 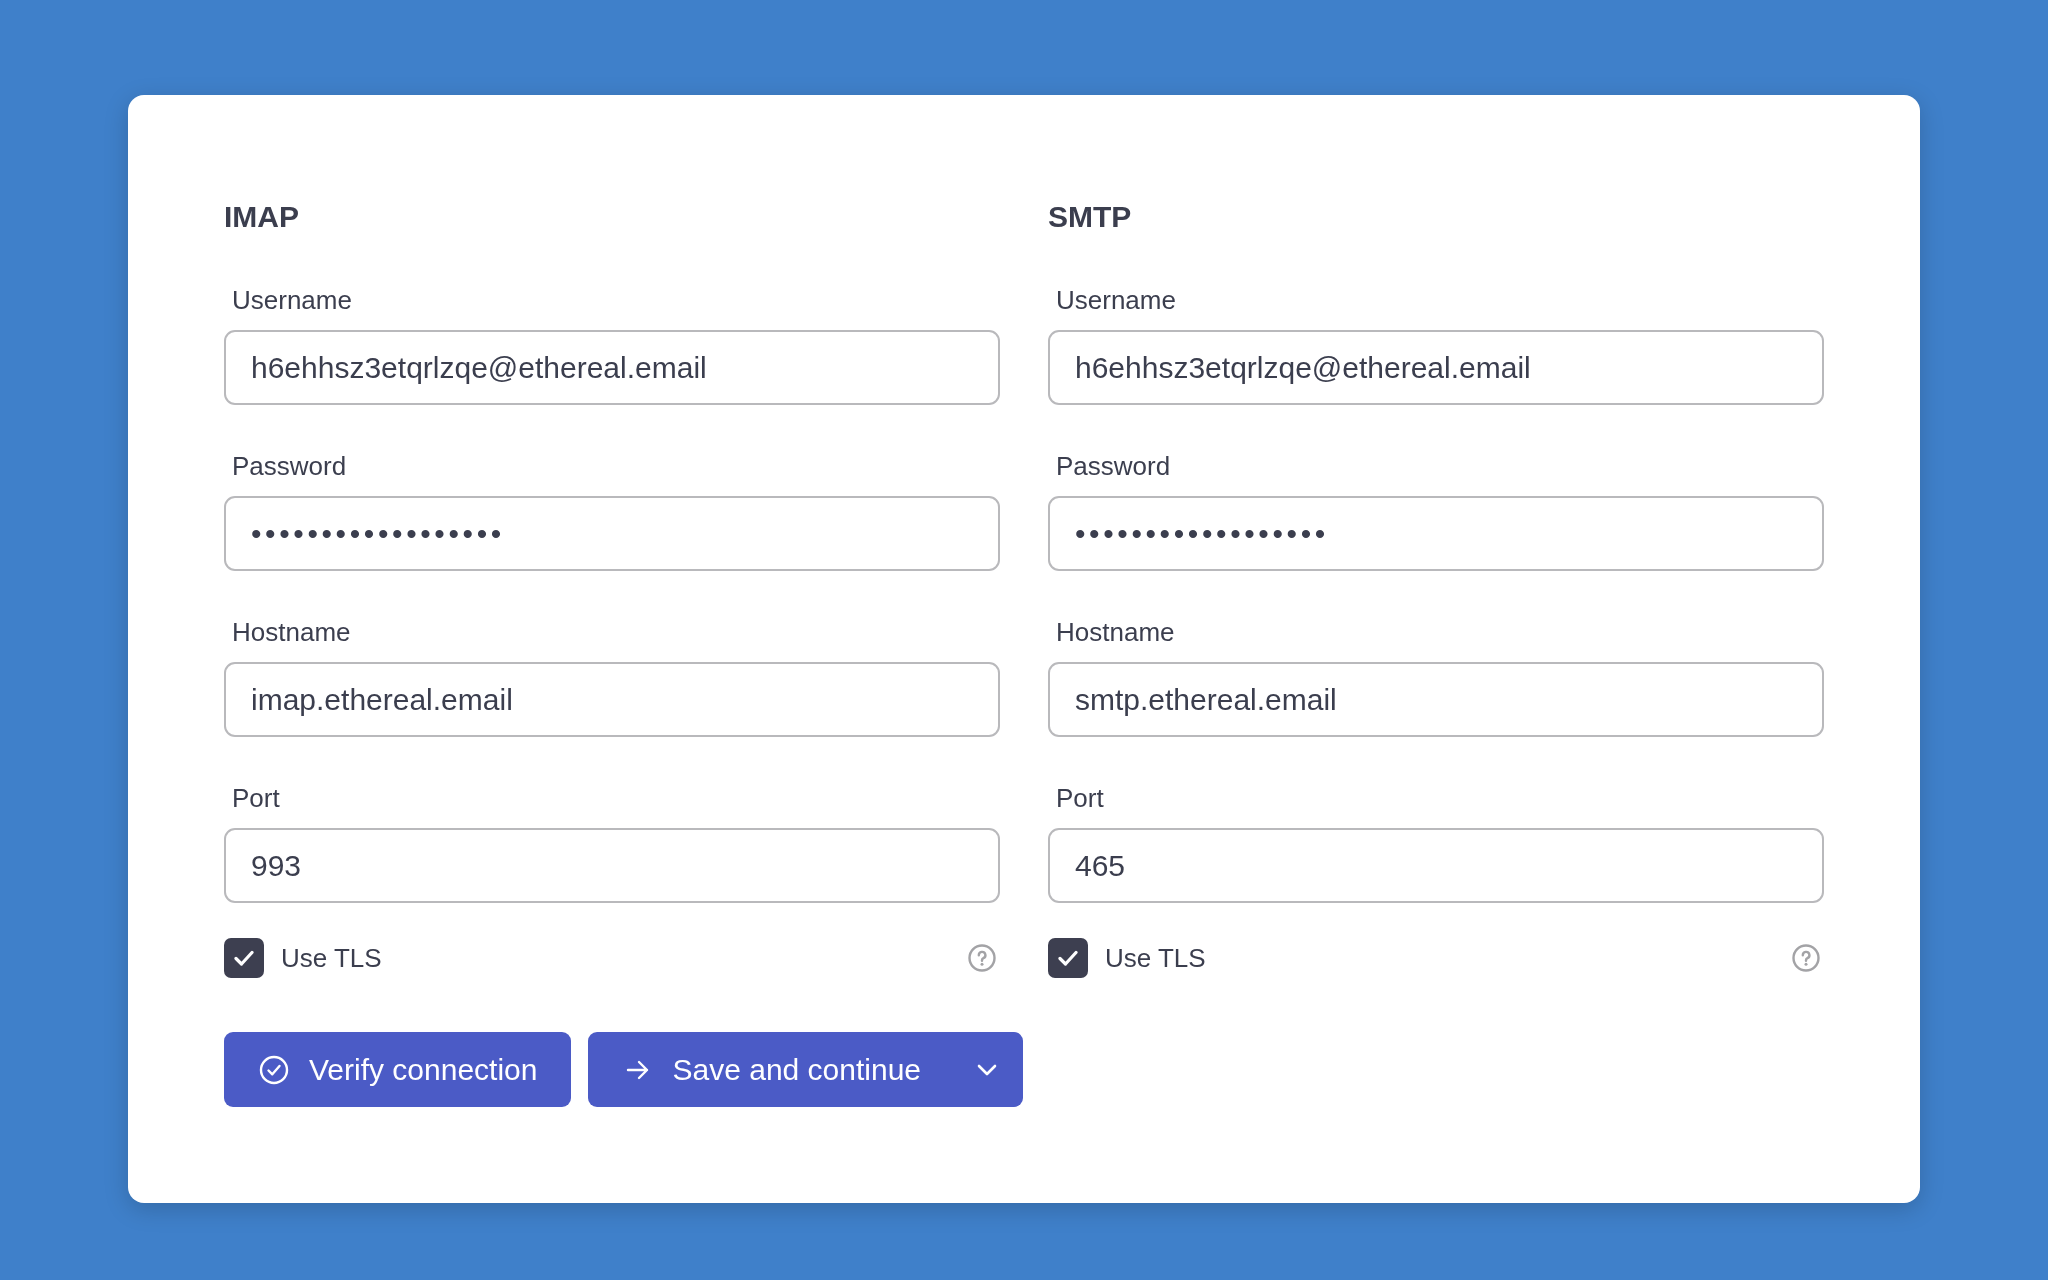 I want to click on input-field: 465, so click(x=1436, y=865).